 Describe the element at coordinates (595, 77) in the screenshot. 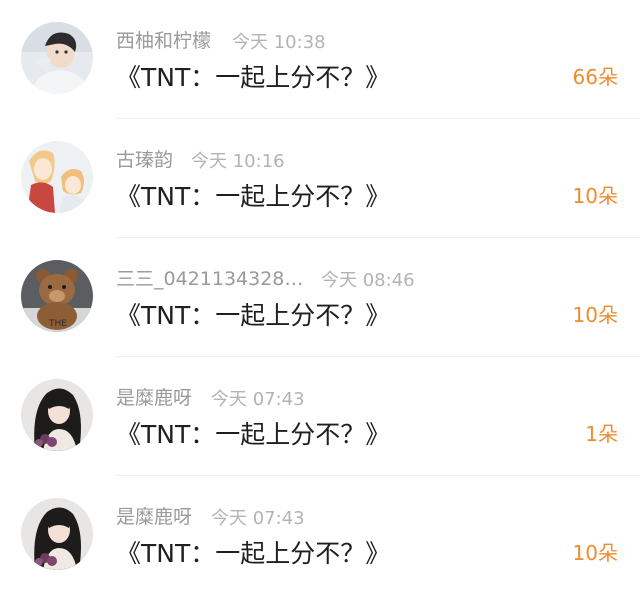

I see `flower-count: 66朵` at that location.